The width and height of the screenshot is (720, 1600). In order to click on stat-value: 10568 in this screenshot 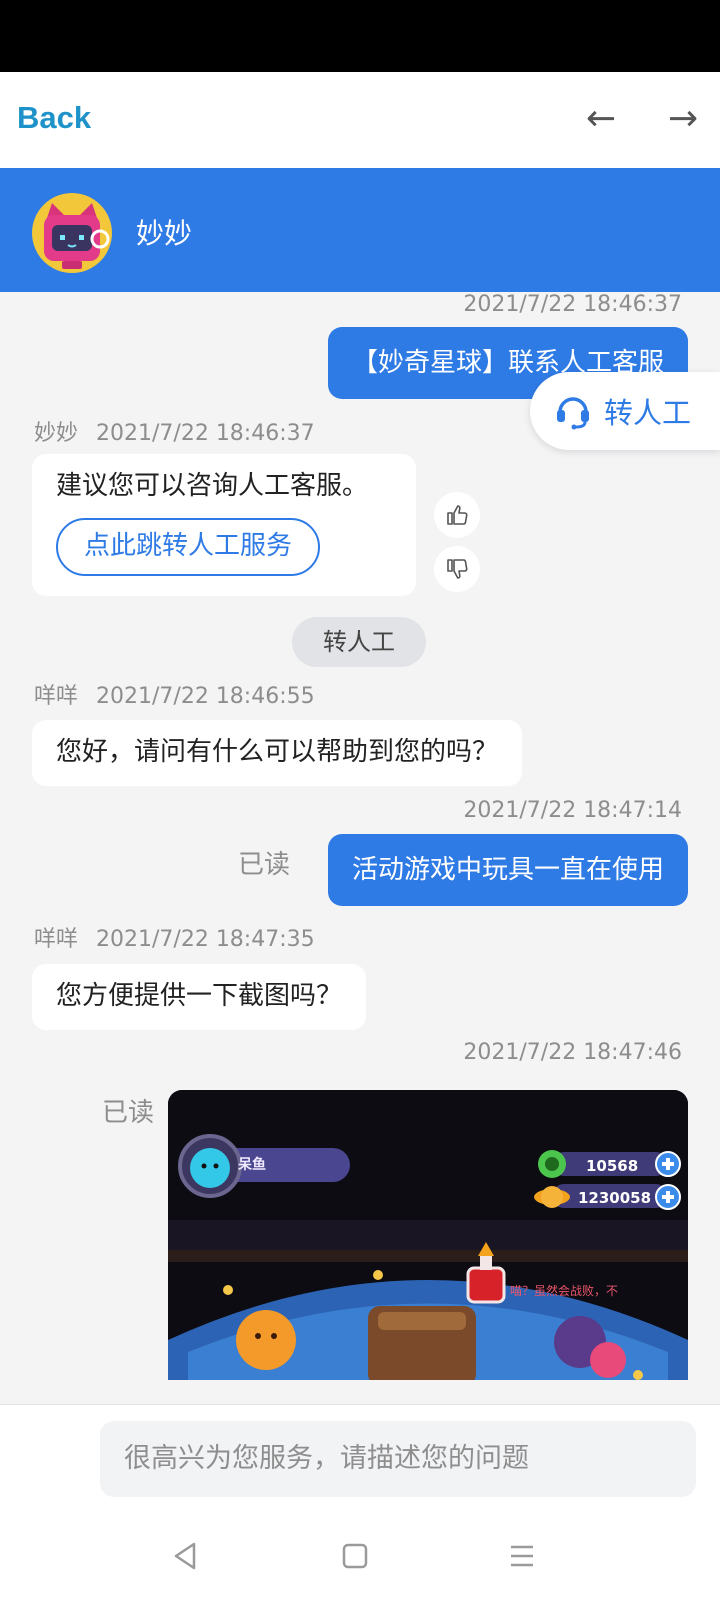, I will do `click(612, 1166)`.